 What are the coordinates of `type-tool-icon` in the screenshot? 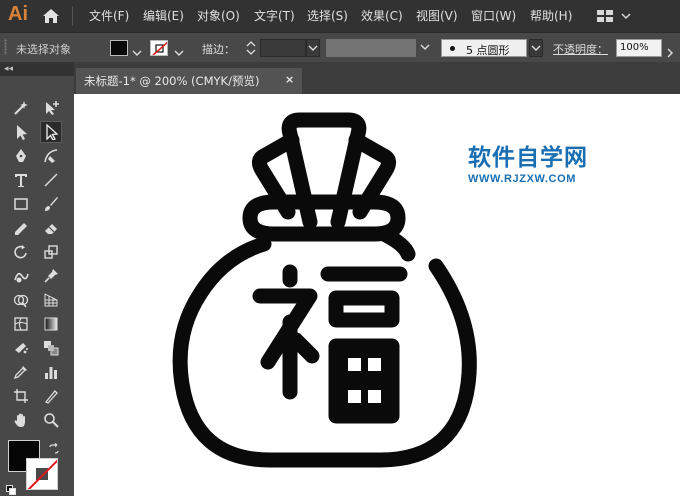 It's located at (21, 180).